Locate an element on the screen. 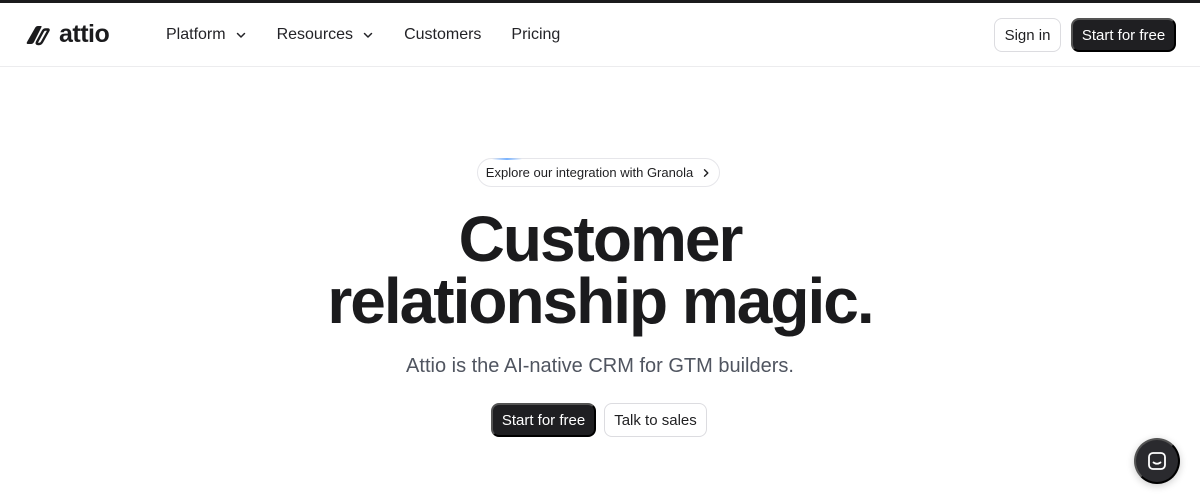 The width and height of the screenshot is (1200, 499). nav-item-resources: Resources is located at coordinates (325, 35).